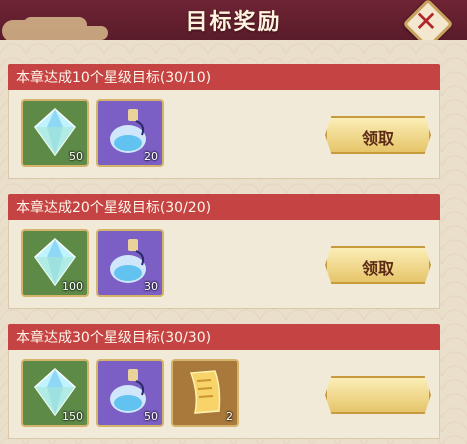 The image size is (467, 444). Describe the element at coordinates (426, 21) in the screenshot. I see `close-icon: ✕` at that location.